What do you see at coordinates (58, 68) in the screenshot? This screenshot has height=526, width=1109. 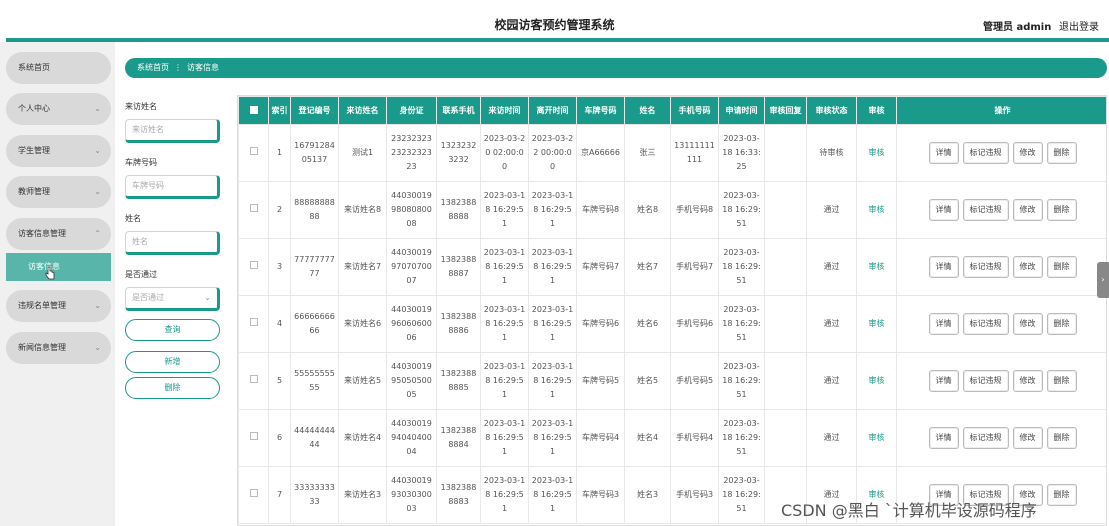 I see `sidebar-item-home: 系统首页` at bounding box center [58, 68].